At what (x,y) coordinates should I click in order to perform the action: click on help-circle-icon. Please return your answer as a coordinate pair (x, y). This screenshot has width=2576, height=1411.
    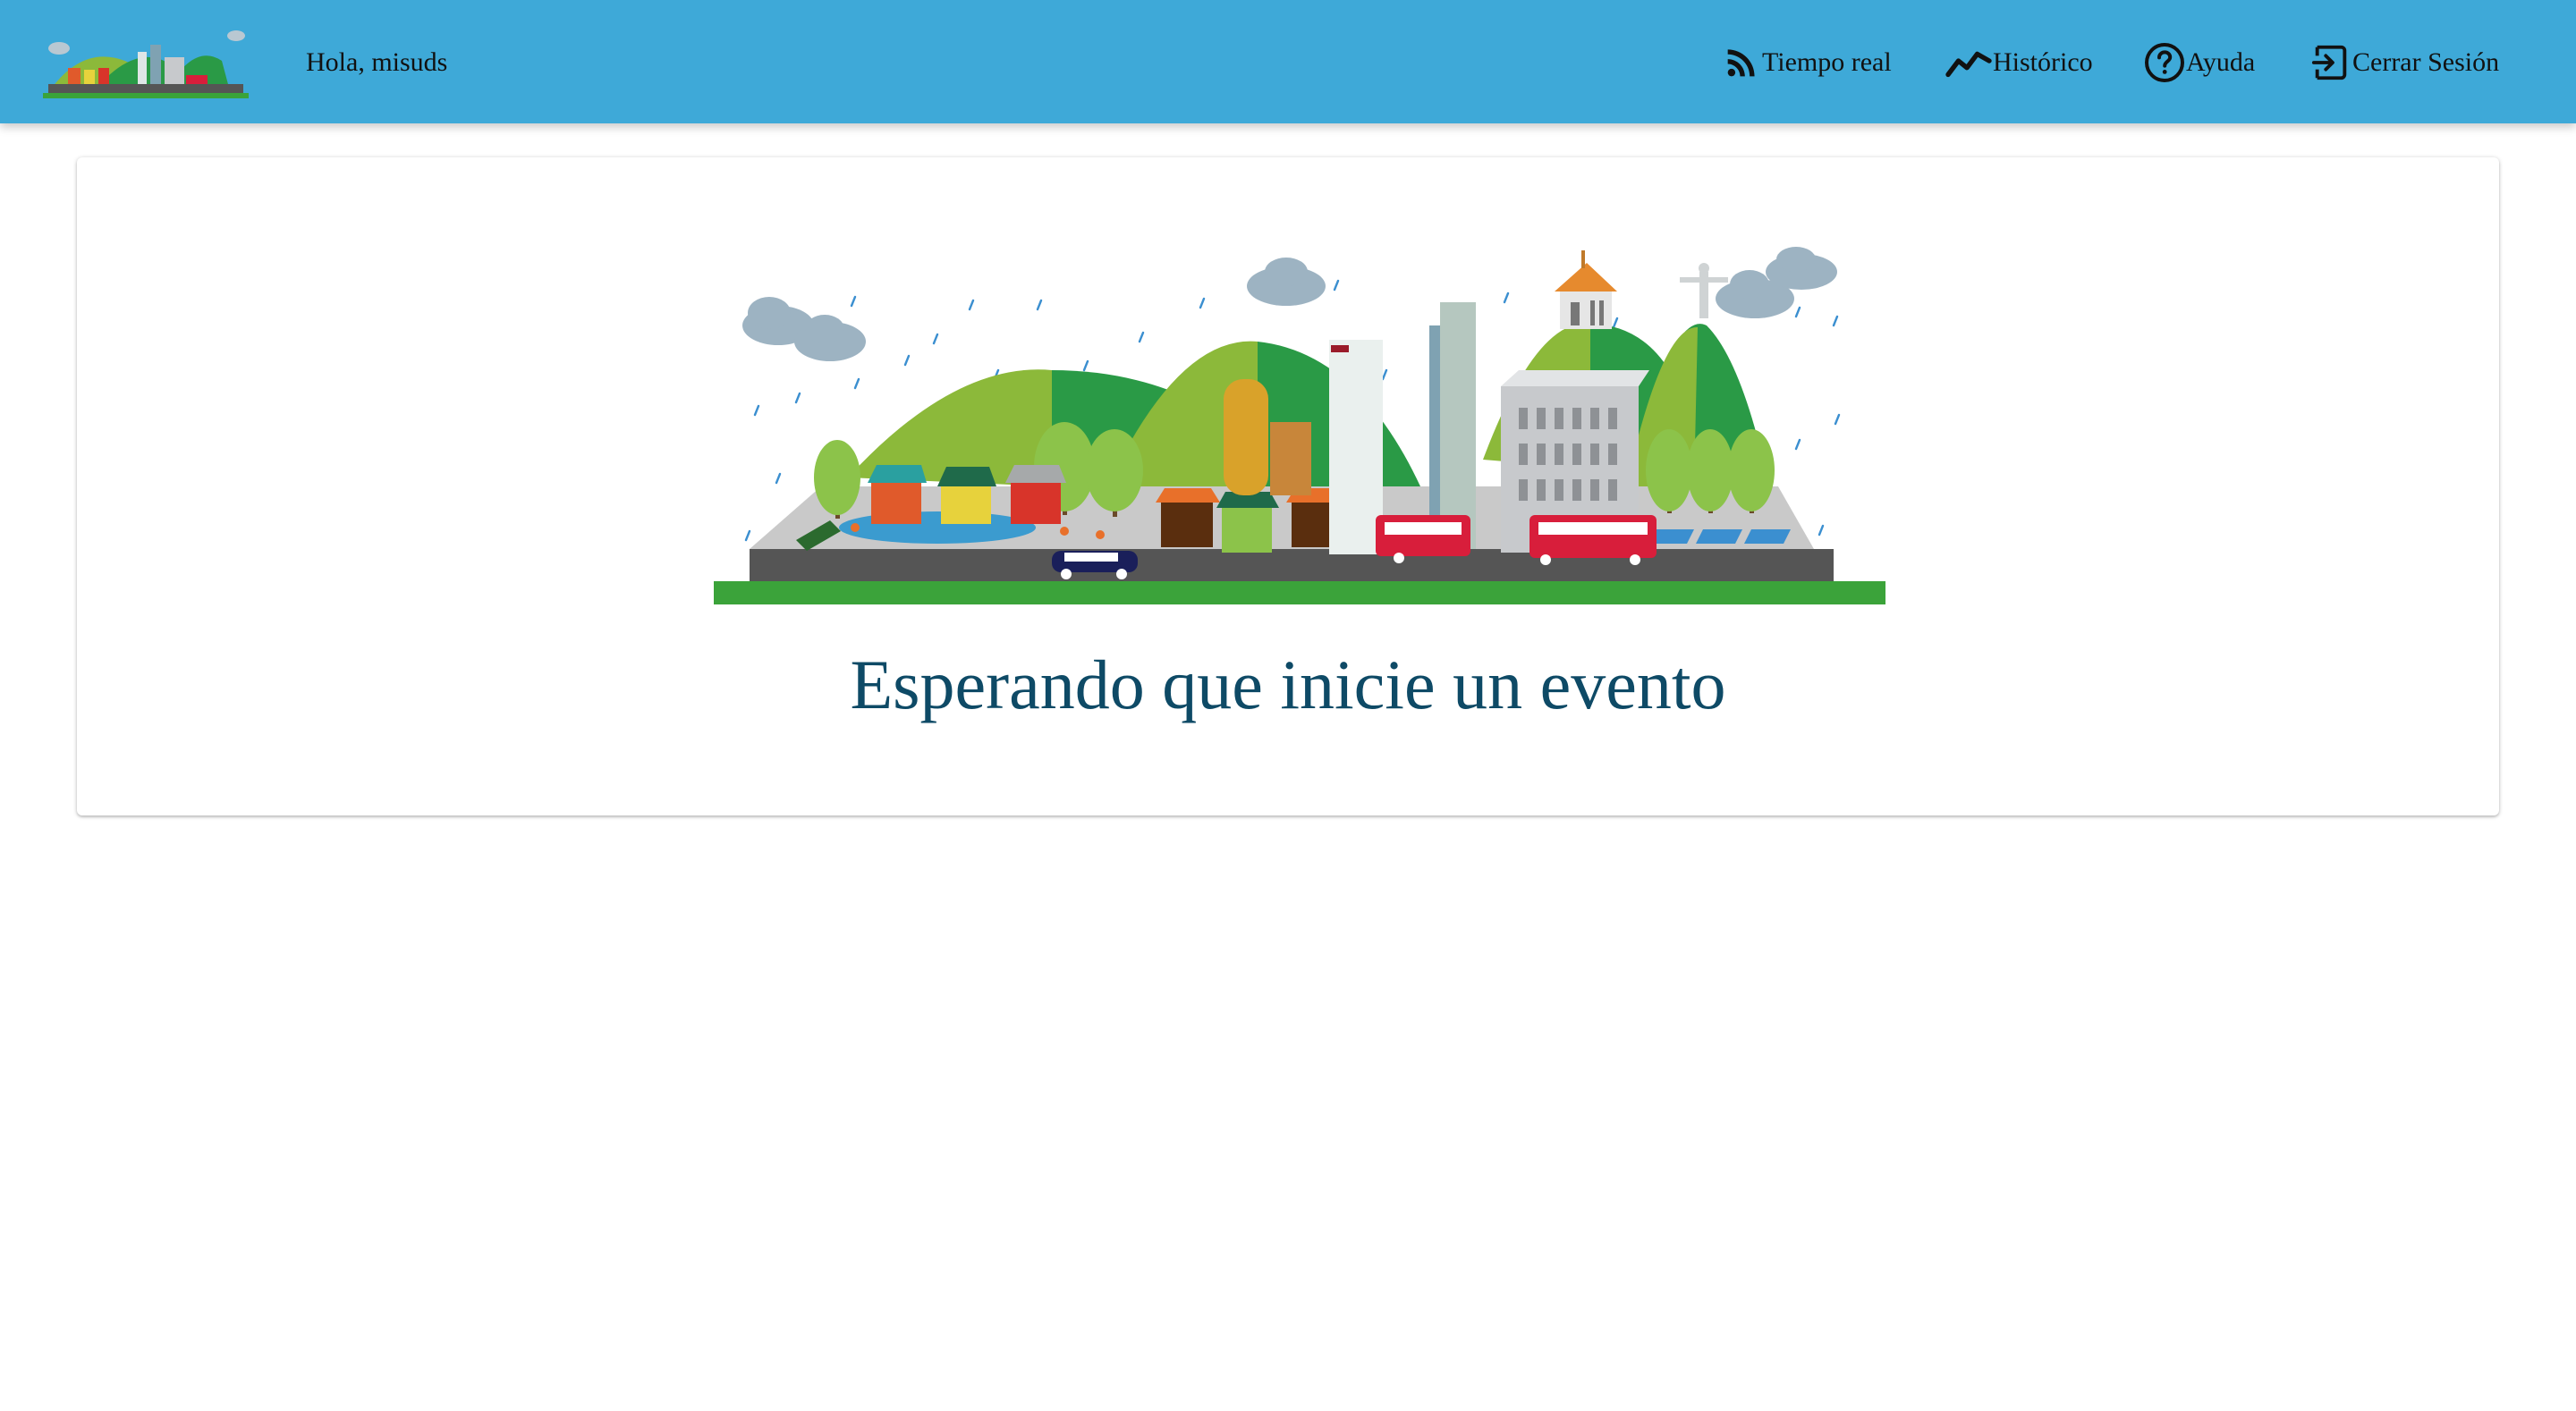
    Looking at the image, I should click on (2164, 63).